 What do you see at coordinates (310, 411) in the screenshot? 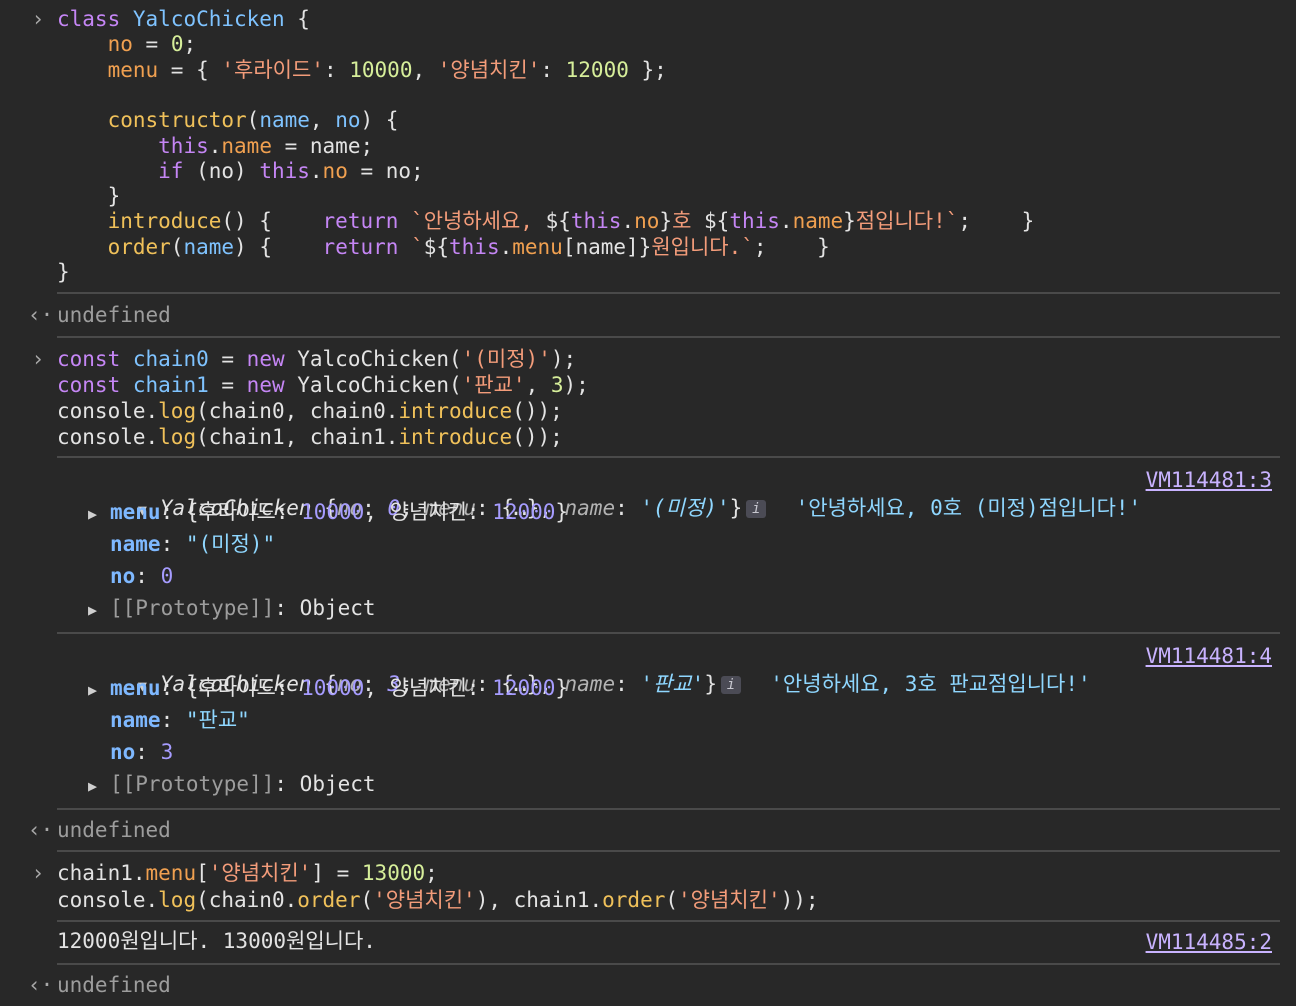
I see `code-line: console.log(chain0, chain0.introduce());` at bounding box center [310, 411].